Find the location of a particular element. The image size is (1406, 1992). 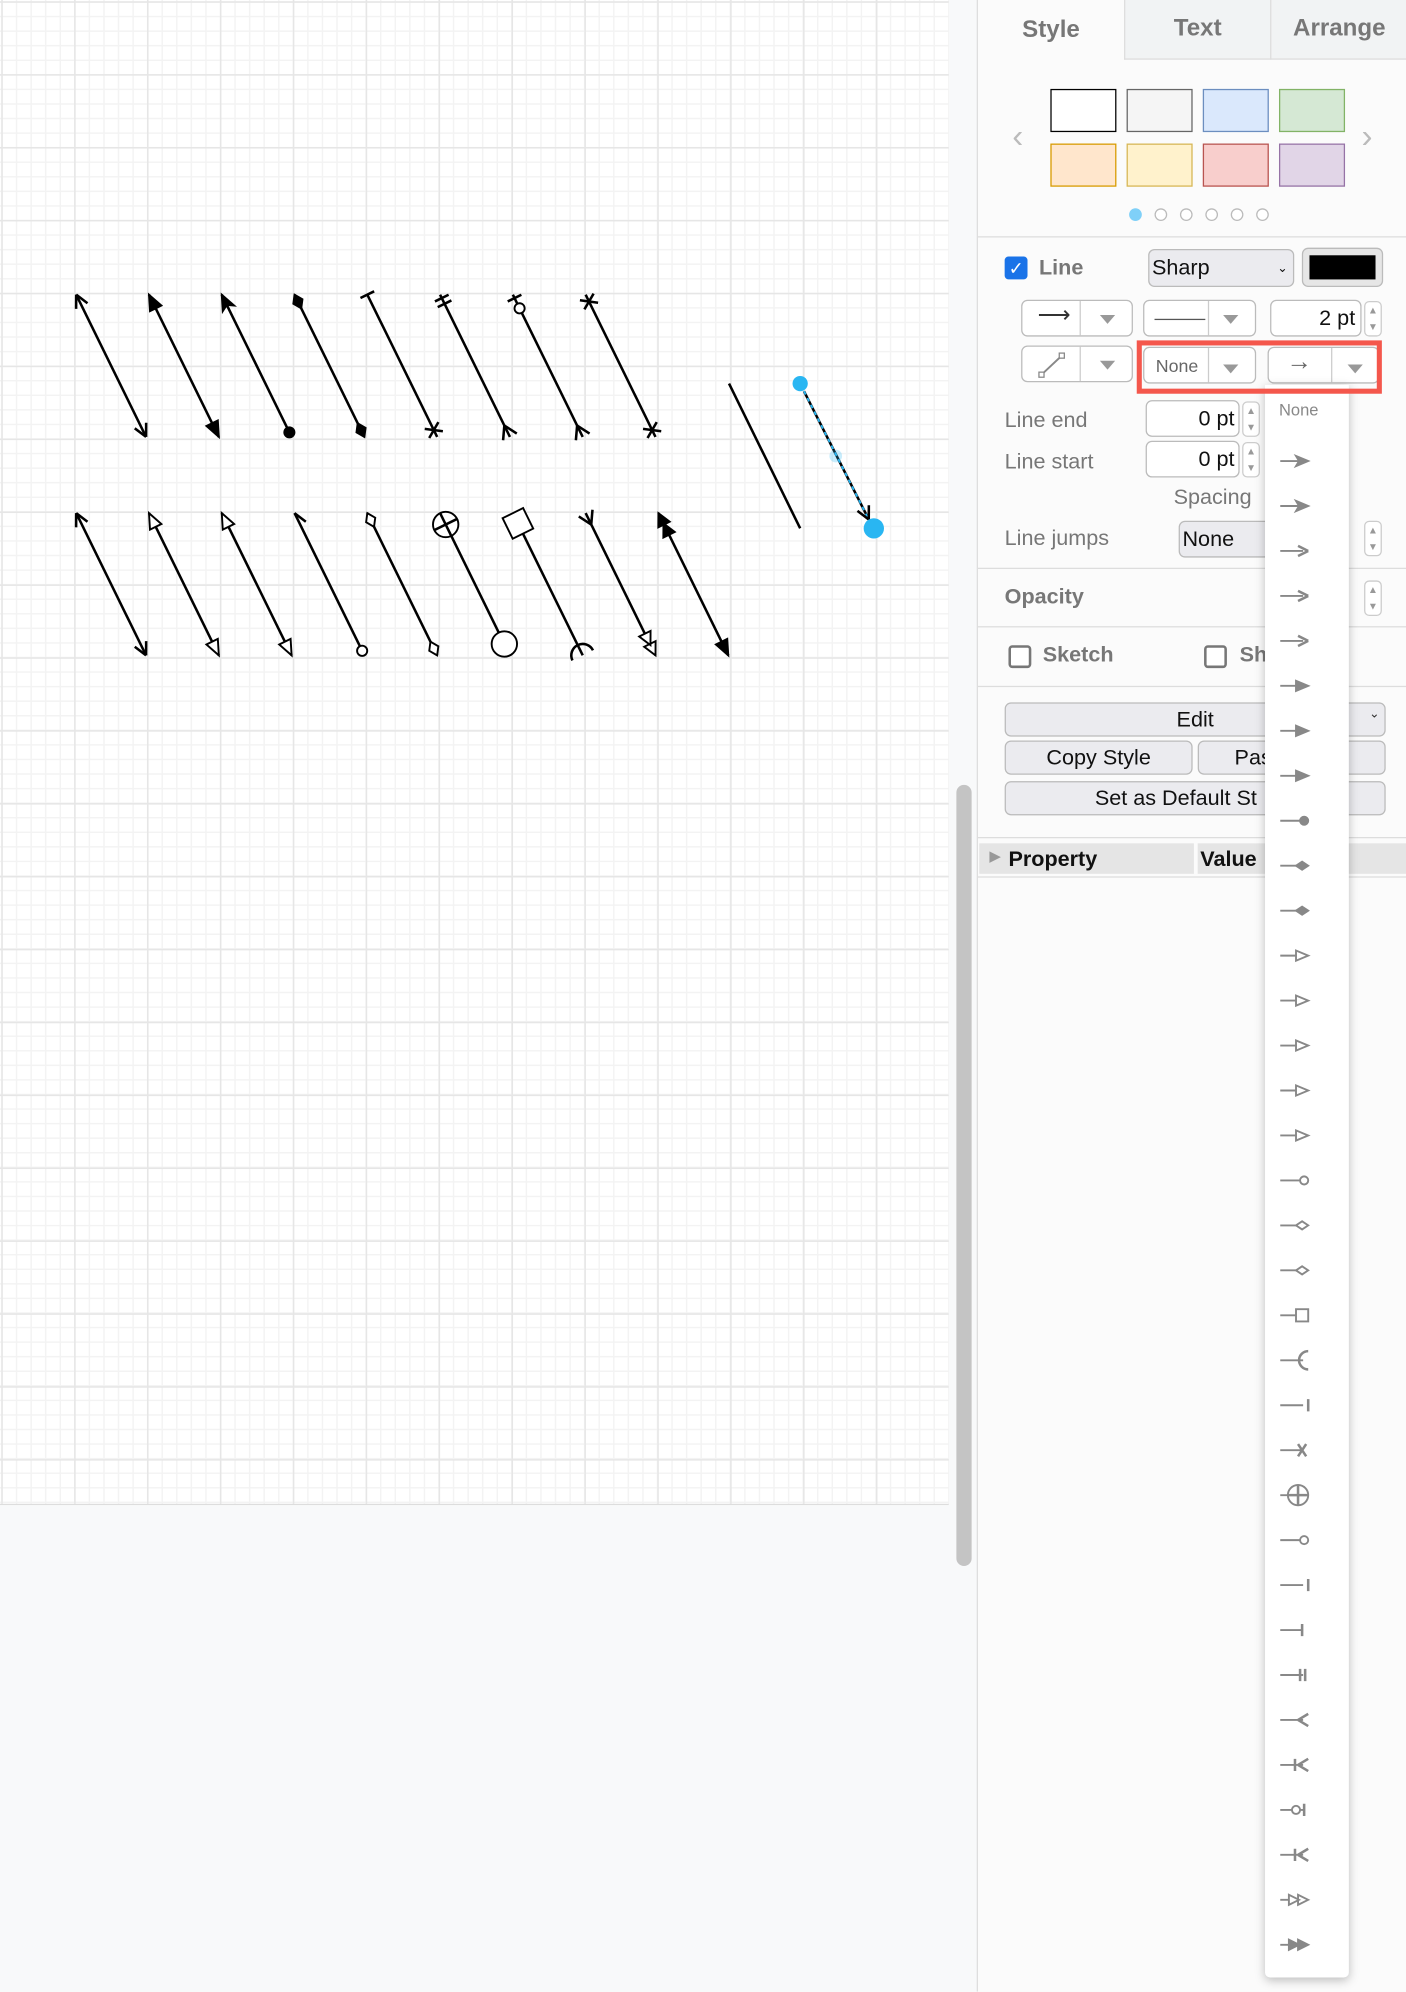

dropdown-item-blockThin is located at coordinates (1307, 730).